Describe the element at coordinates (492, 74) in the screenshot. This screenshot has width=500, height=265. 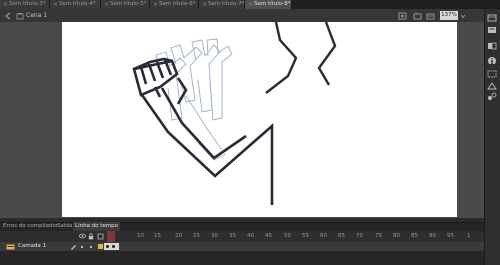
I see `align-icon` at that location.